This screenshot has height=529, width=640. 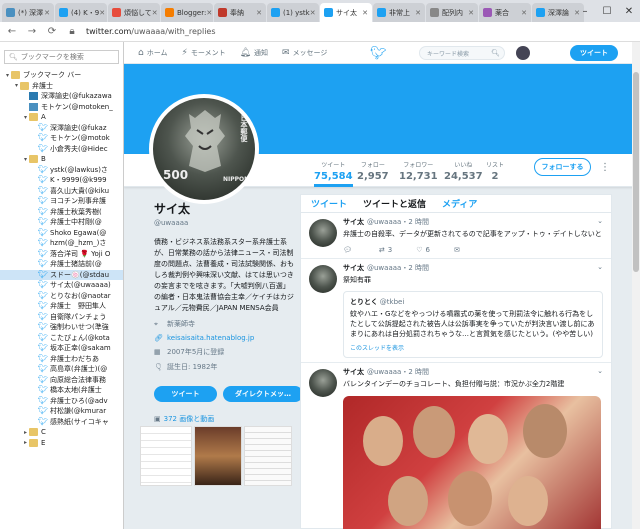 I want to click on follow-button: フォローする, so click(x=562, y=167).